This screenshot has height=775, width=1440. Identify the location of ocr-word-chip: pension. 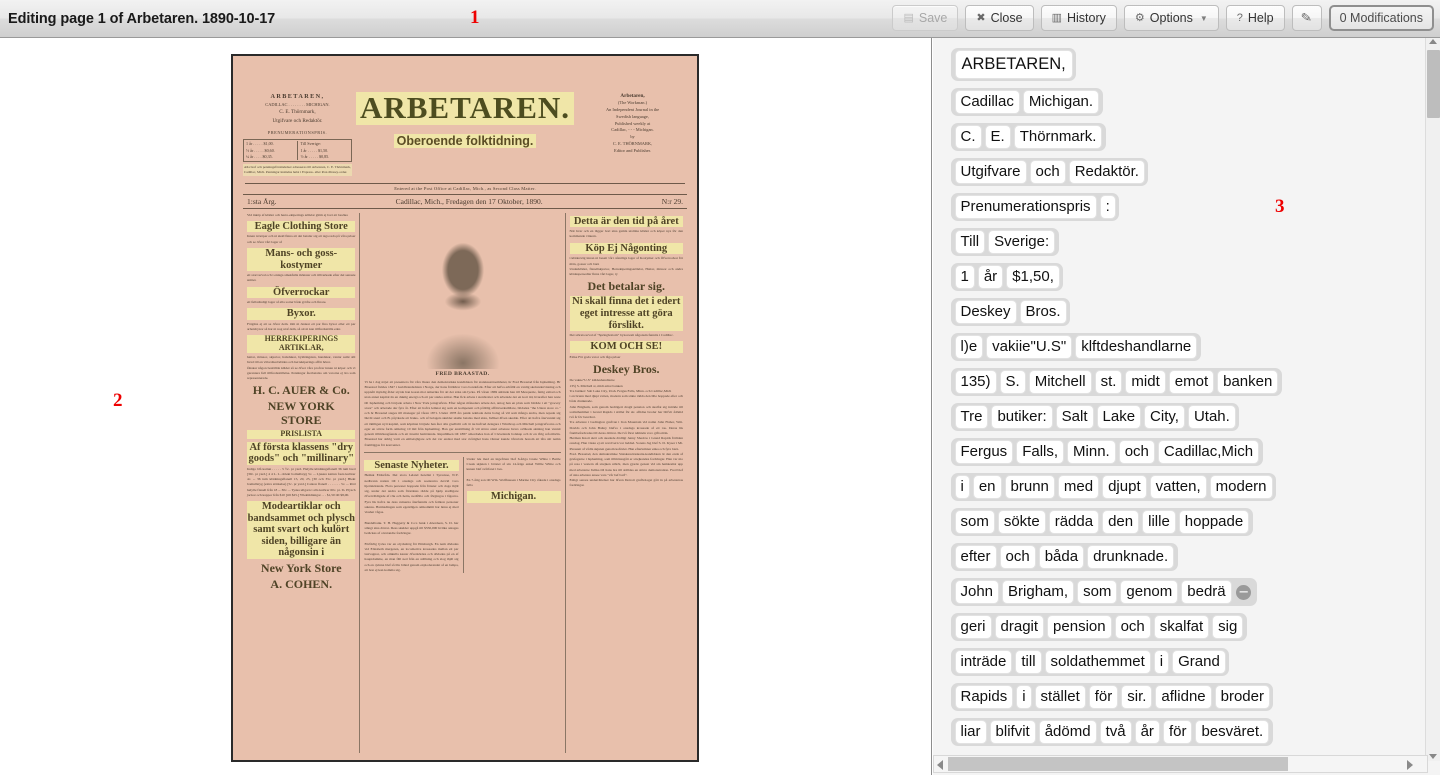
(1079, 627).